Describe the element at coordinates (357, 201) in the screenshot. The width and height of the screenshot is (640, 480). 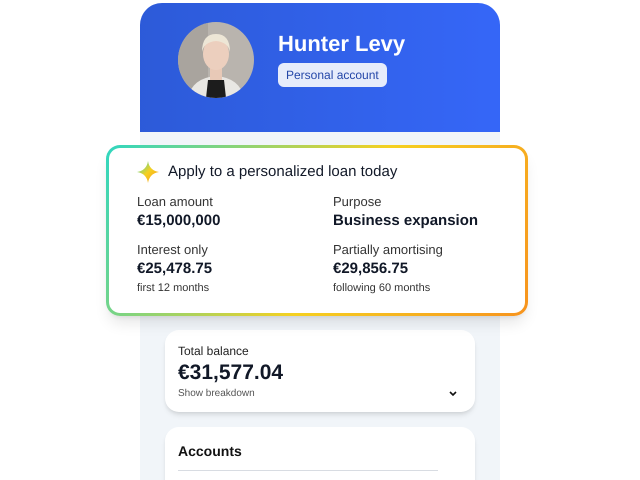
I see `field-label: Purpose` at that location.